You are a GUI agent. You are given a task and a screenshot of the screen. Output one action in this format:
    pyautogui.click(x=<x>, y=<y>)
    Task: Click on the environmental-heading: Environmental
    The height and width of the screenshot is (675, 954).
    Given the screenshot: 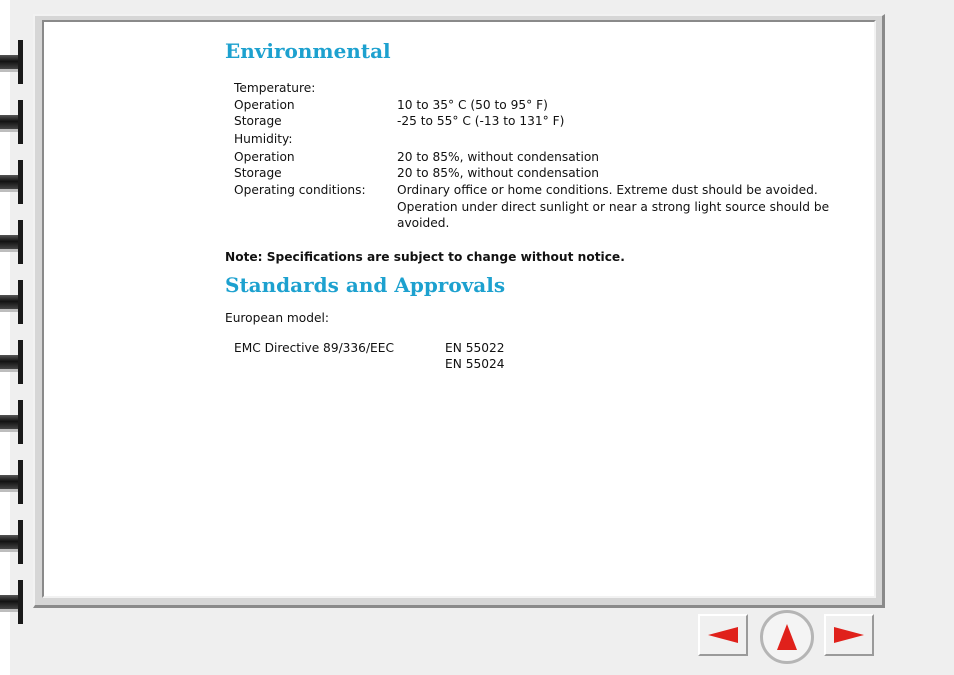 What is the action you would take?
    pyautogui.click(x=308, y=51)
    